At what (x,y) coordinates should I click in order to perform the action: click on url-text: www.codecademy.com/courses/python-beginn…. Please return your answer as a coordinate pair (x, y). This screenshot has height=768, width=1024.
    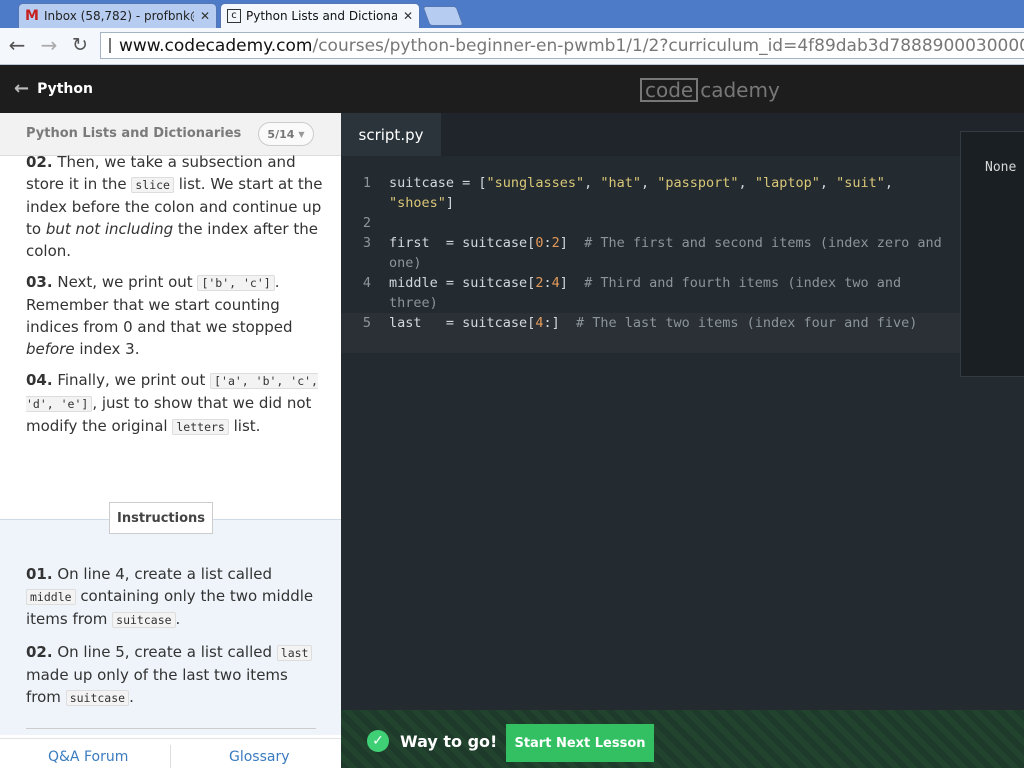
    Looking at the image, I should click on (571, 45).